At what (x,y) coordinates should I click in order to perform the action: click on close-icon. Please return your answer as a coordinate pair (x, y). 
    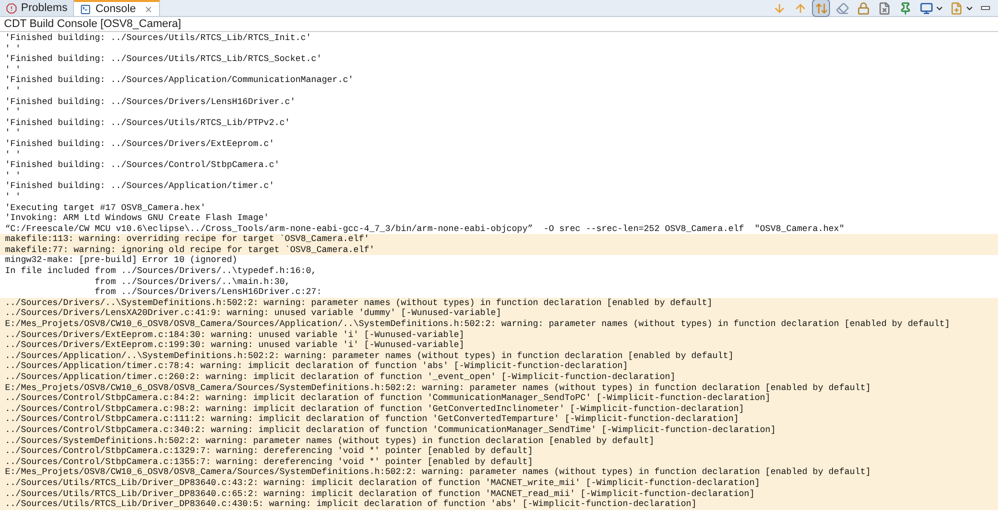
    Looking at the image, I should click on (148, 9).